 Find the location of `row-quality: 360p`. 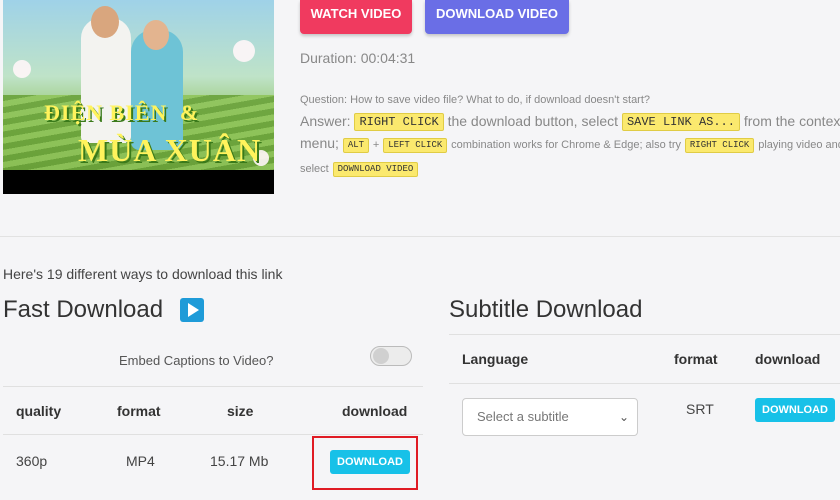

row-quality: 360p is located at coordinates (32, 461).